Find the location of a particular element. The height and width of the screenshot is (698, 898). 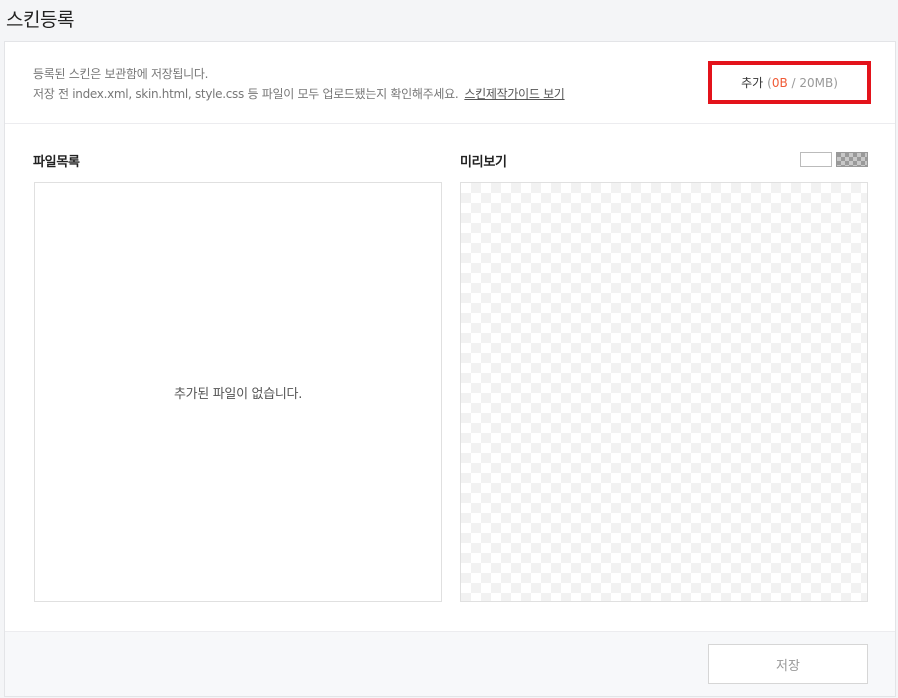

empty-file-message: 추가된 파일이 없습니다. is located at coordinates (238, 394).